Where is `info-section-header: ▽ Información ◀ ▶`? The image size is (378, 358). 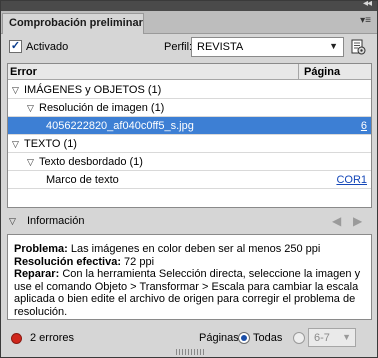
info-section-header: ▽ Información ◀ ▶ is located at coordinates (189, 221).